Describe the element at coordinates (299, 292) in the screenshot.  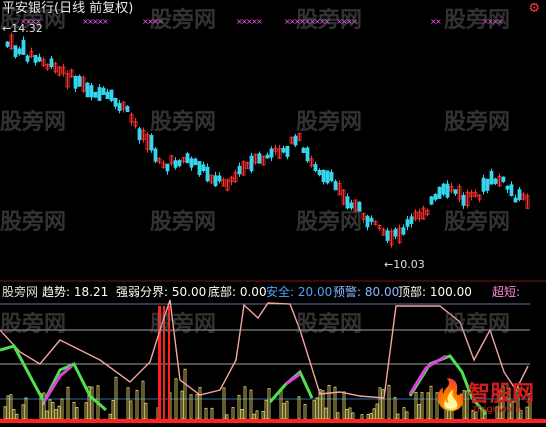
I see `indicator-safe: 安全: 20.00` at that location.